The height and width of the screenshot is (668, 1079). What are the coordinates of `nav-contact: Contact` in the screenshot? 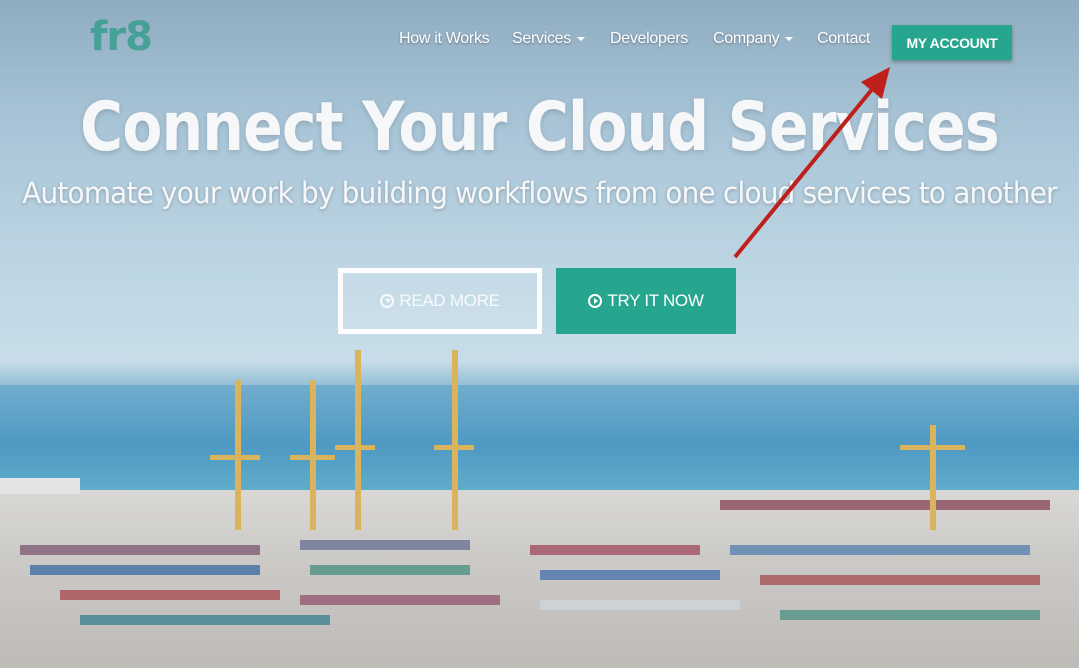 It's located at (843, 39).